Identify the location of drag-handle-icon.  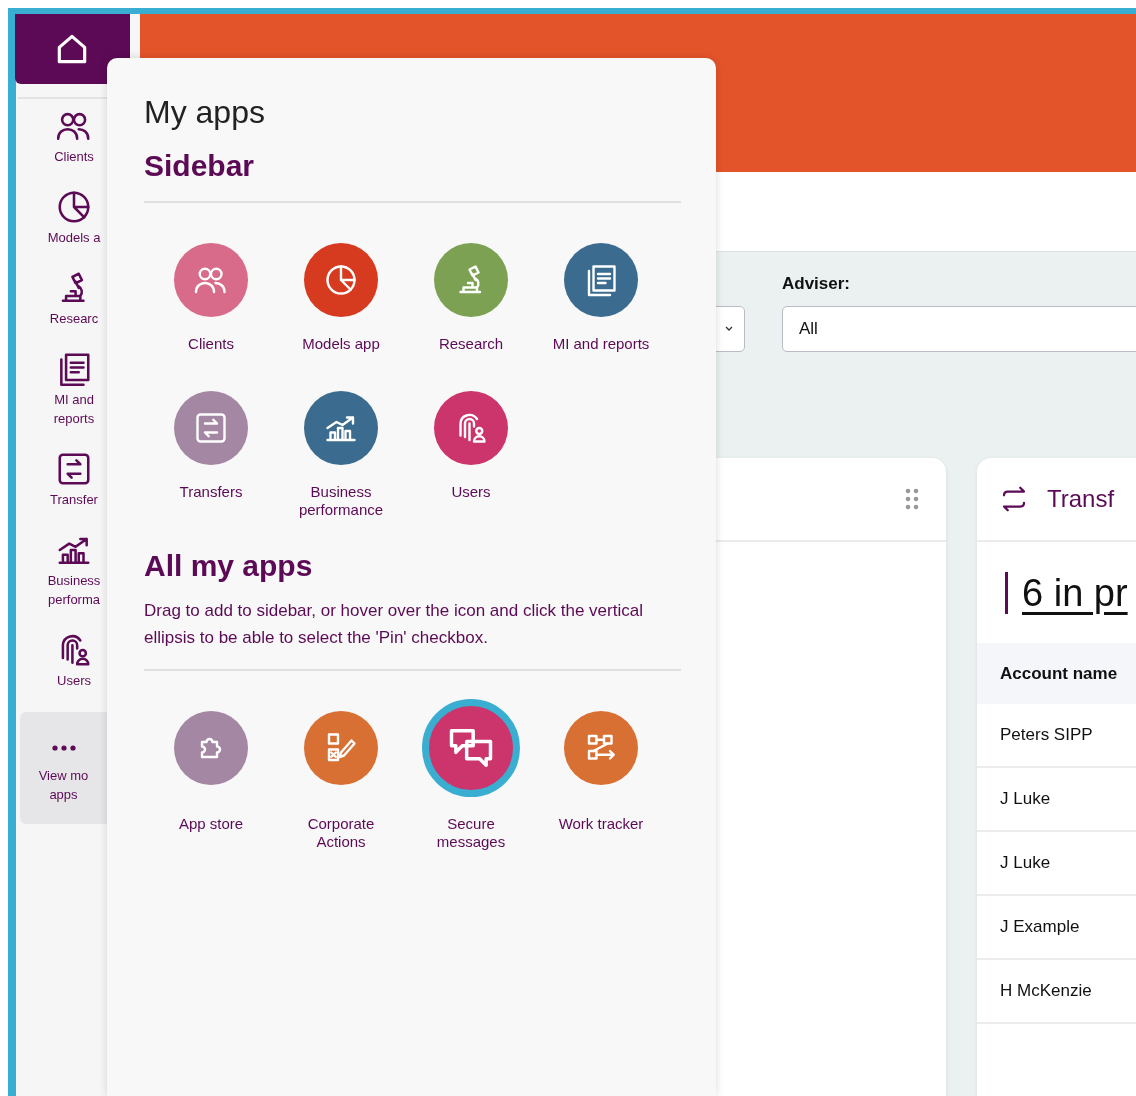
(912, 499).